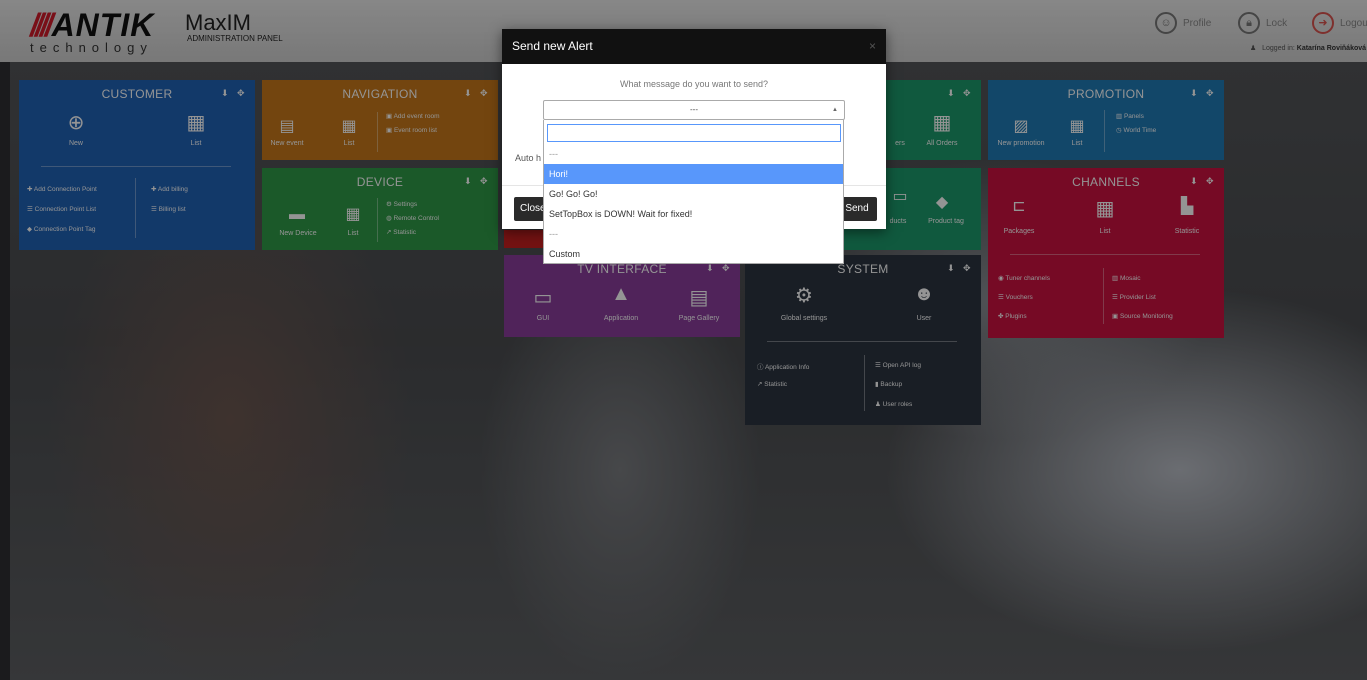 This screenshot has width=1367, height=680. I want to click on dropdown-option: SetTopBox is DOWN! Wait for fixed!, so click(693, 214).